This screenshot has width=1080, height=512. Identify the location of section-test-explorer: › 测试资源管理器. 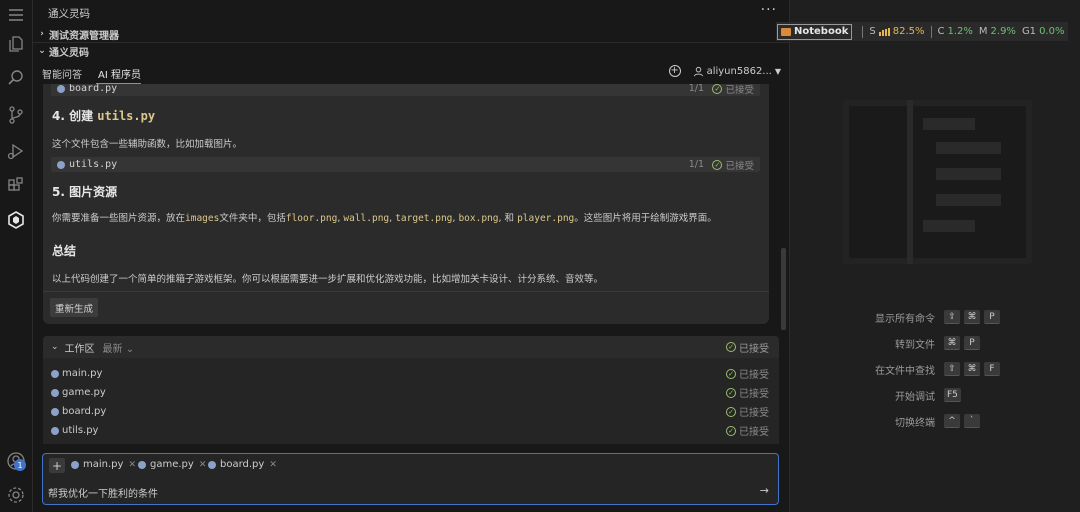
(411, 34).